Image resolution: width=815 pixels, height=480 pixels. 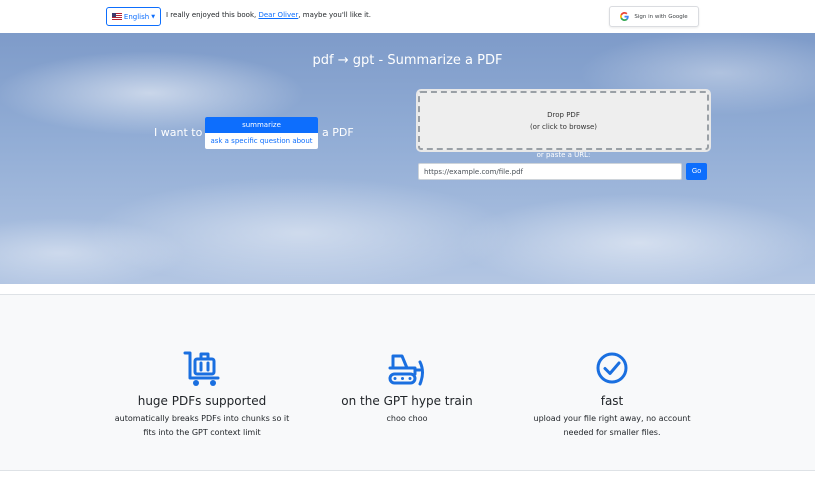 I want to click on paste-url-label: or paste a URL:, so click(x=563, y=155).